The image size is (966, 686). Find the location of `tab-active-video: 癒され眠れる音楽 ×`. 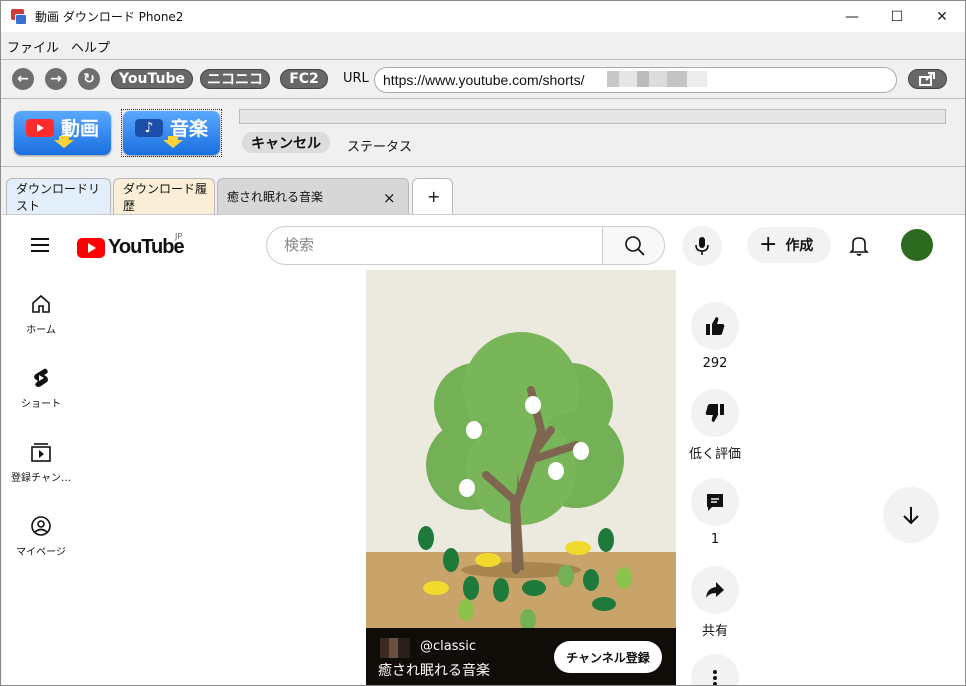

tab-active-video: 癒され眠れる音楽 × is located at coordinates (313, 196).